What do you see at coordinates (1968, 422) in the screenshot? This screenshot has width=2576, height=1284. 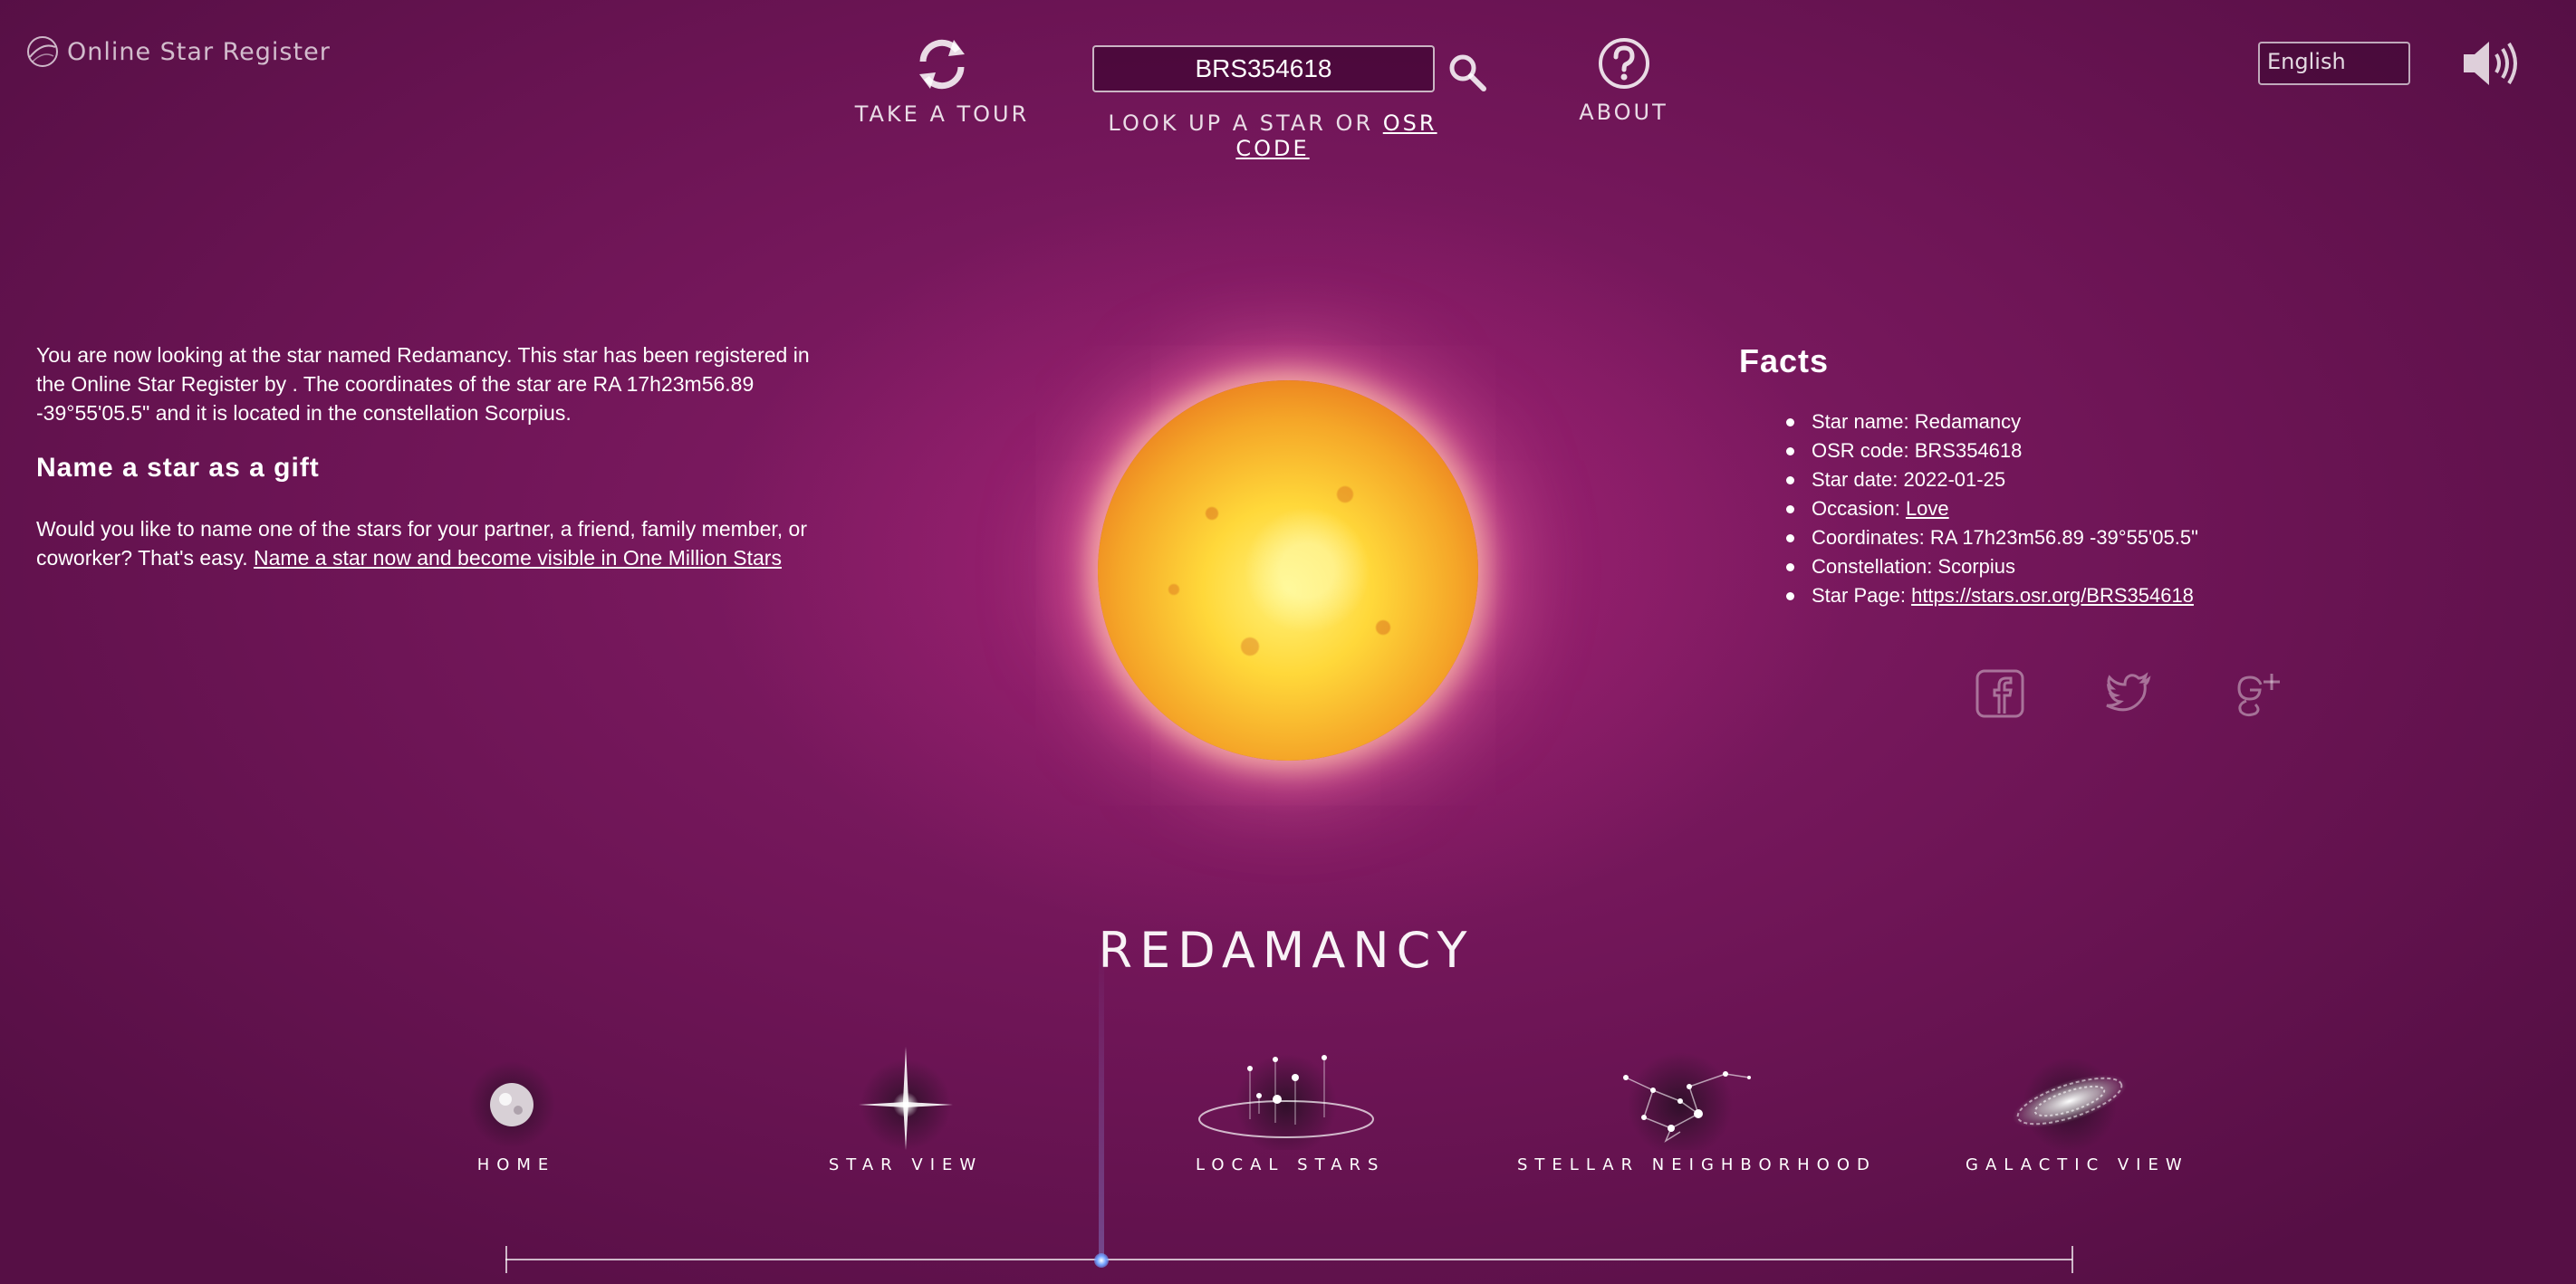 I see `fact-value: Redamancy` at bounding box center [1968, 422].